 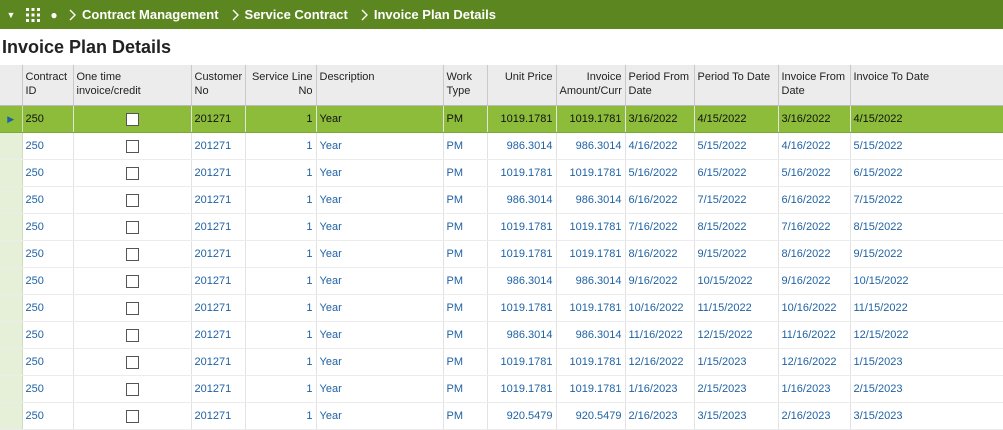 I want to click on breadcrumb-invoice-plan-details: Invoice Plan Details, so click(x=439, y=14).